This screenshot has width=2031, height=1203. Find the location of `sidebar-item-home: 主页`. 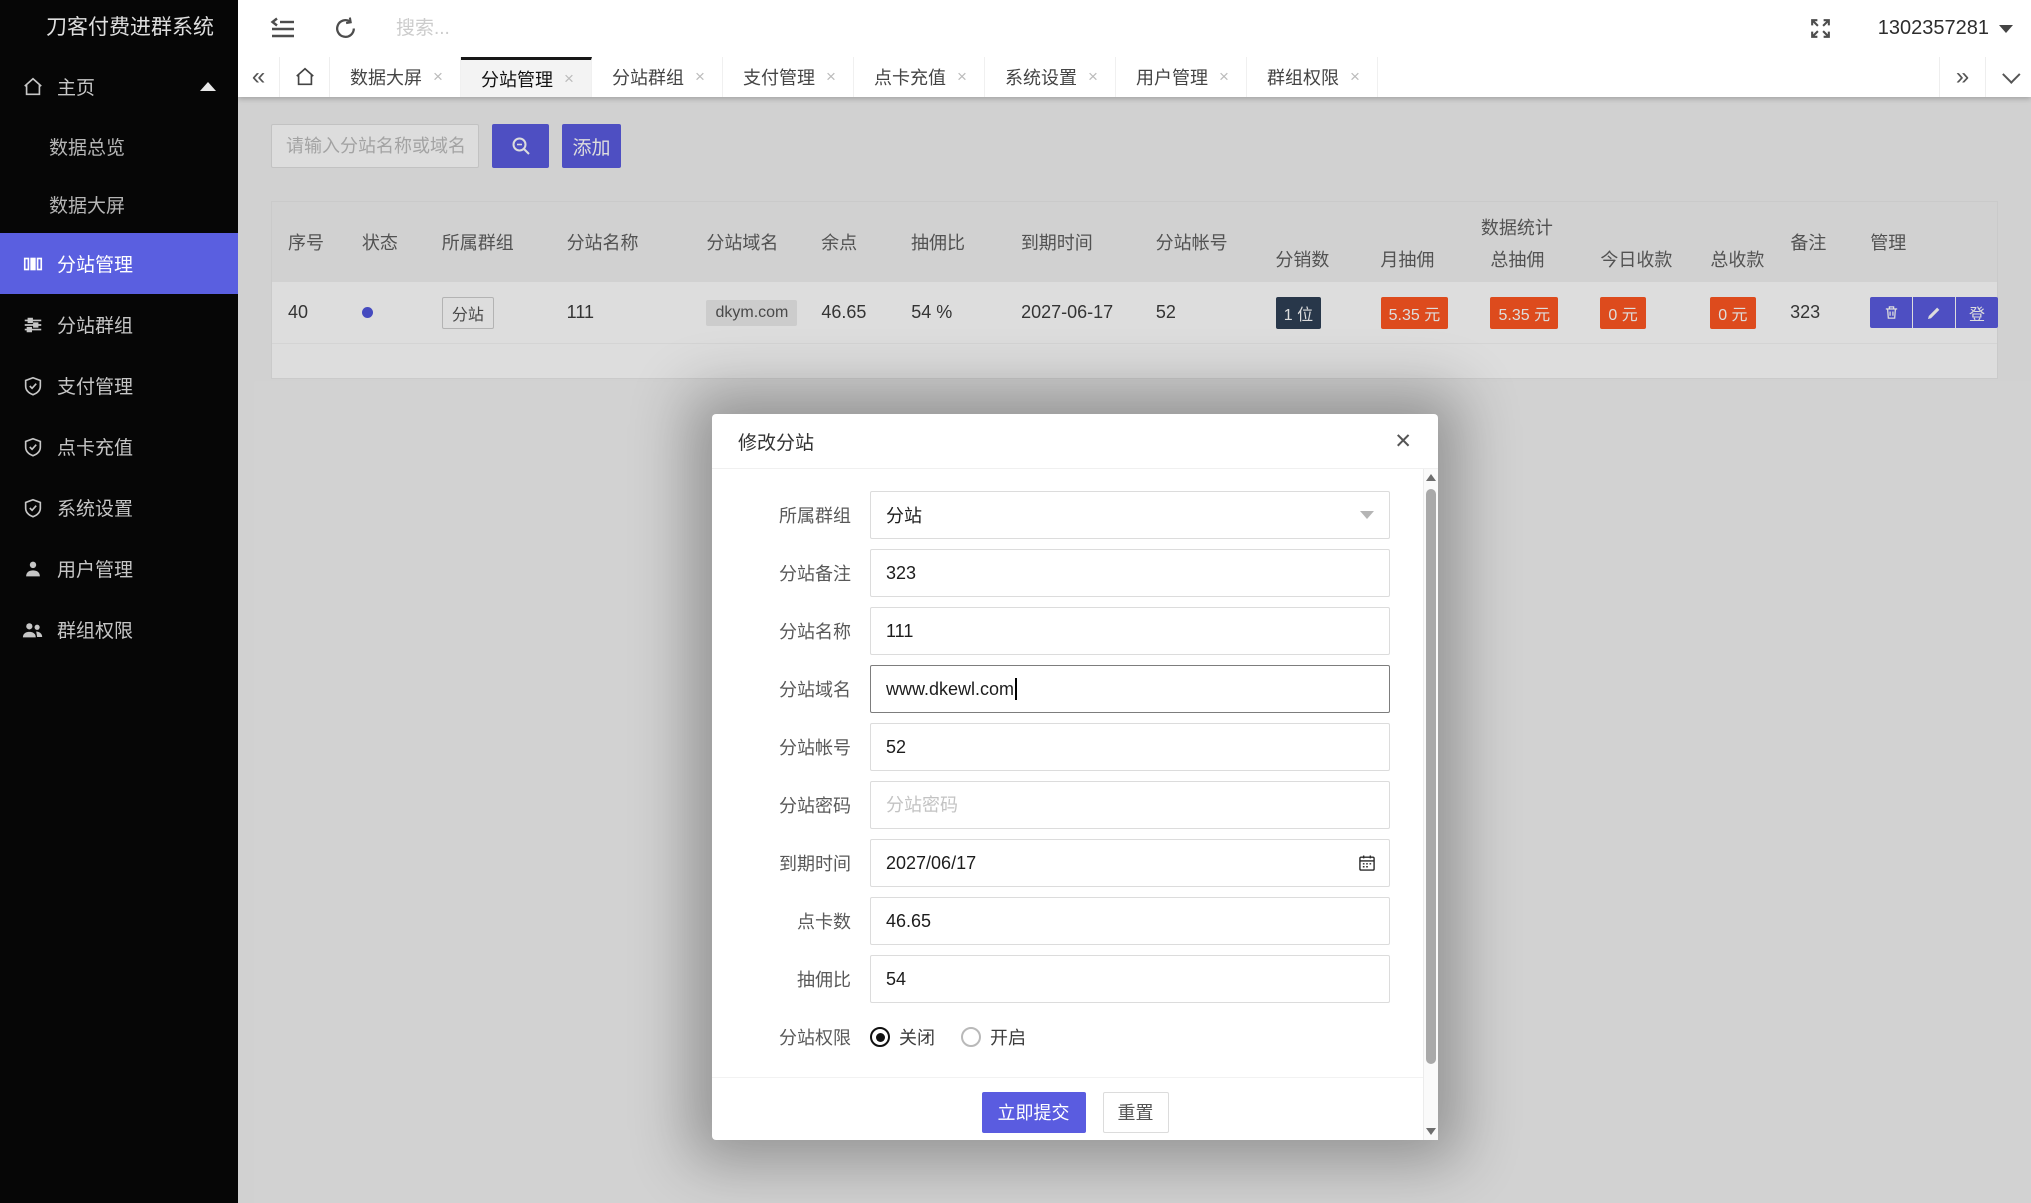

sidebar-item-home: 主页 is located at coordinates (119, 86).